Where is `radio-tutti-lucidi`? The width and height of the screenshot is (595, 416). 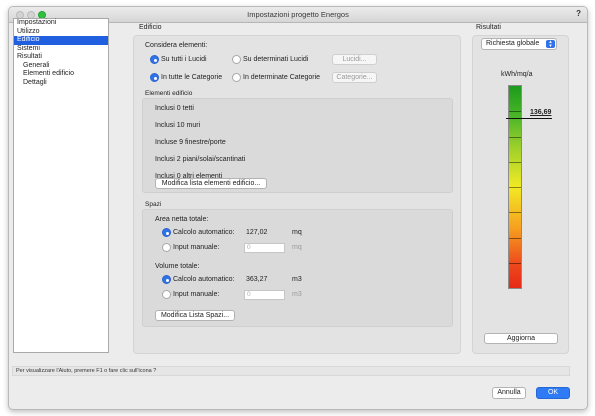
radio-tutti-lucidi is located at coordinates (154, 59).